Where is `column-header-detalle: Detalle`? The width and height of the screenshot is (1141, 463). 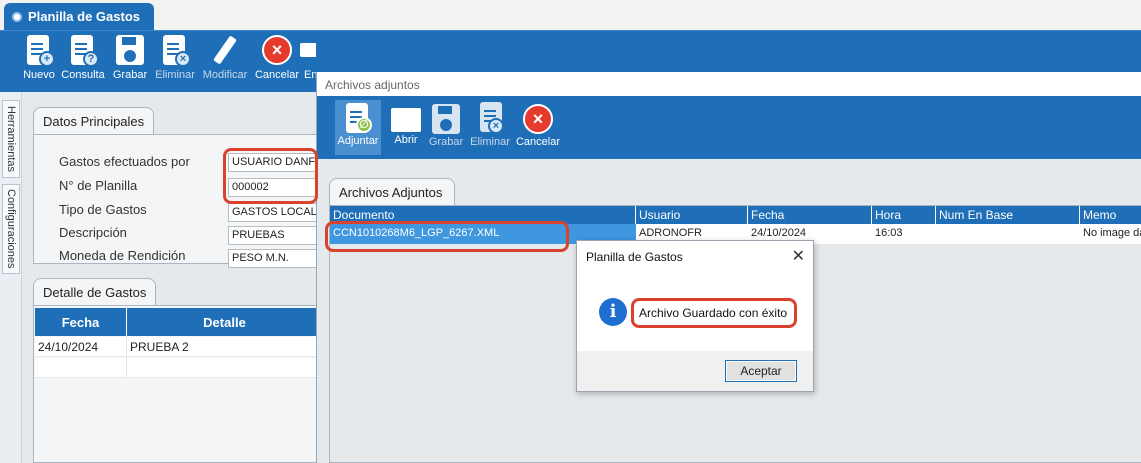 column-header-detalle: Detalle is located at coordinates (225, 322).